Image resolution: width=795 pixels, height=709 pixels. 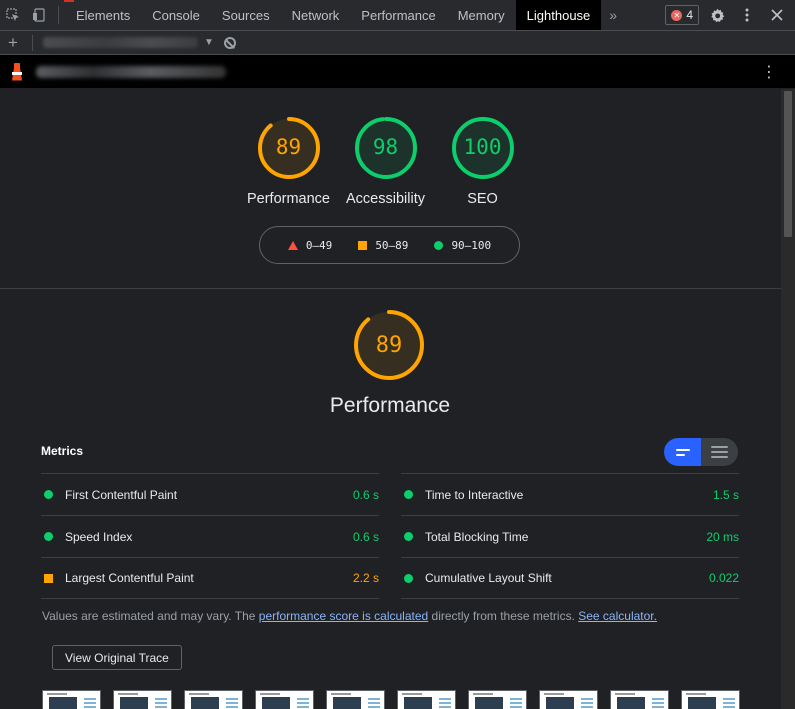 What do you see at coordinates (777, 15) in the screenshot?
I see `close-icon` at bounding box center [777, 15].